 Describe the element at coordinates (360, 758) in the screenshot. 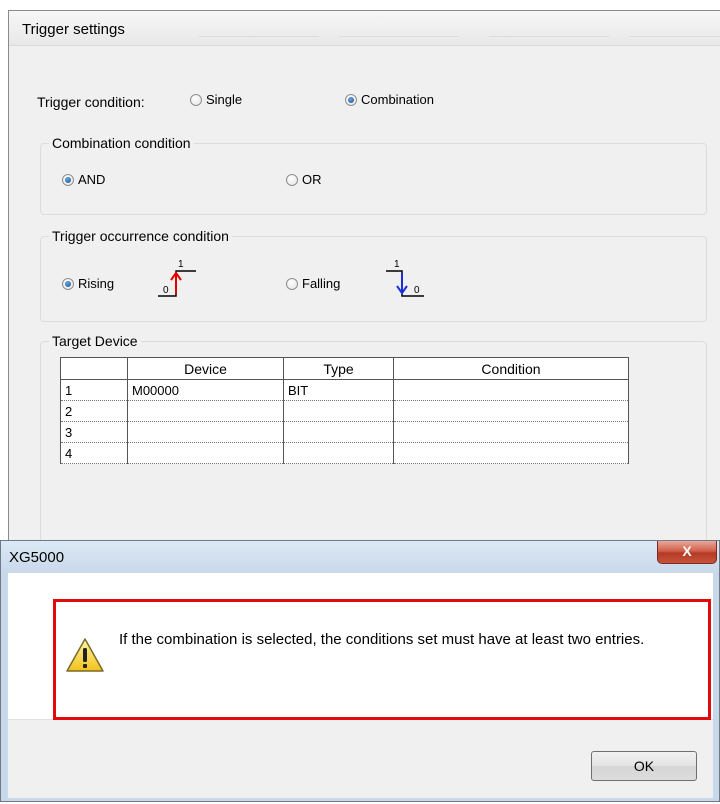

I see `dialog-footer: OK` at that location.